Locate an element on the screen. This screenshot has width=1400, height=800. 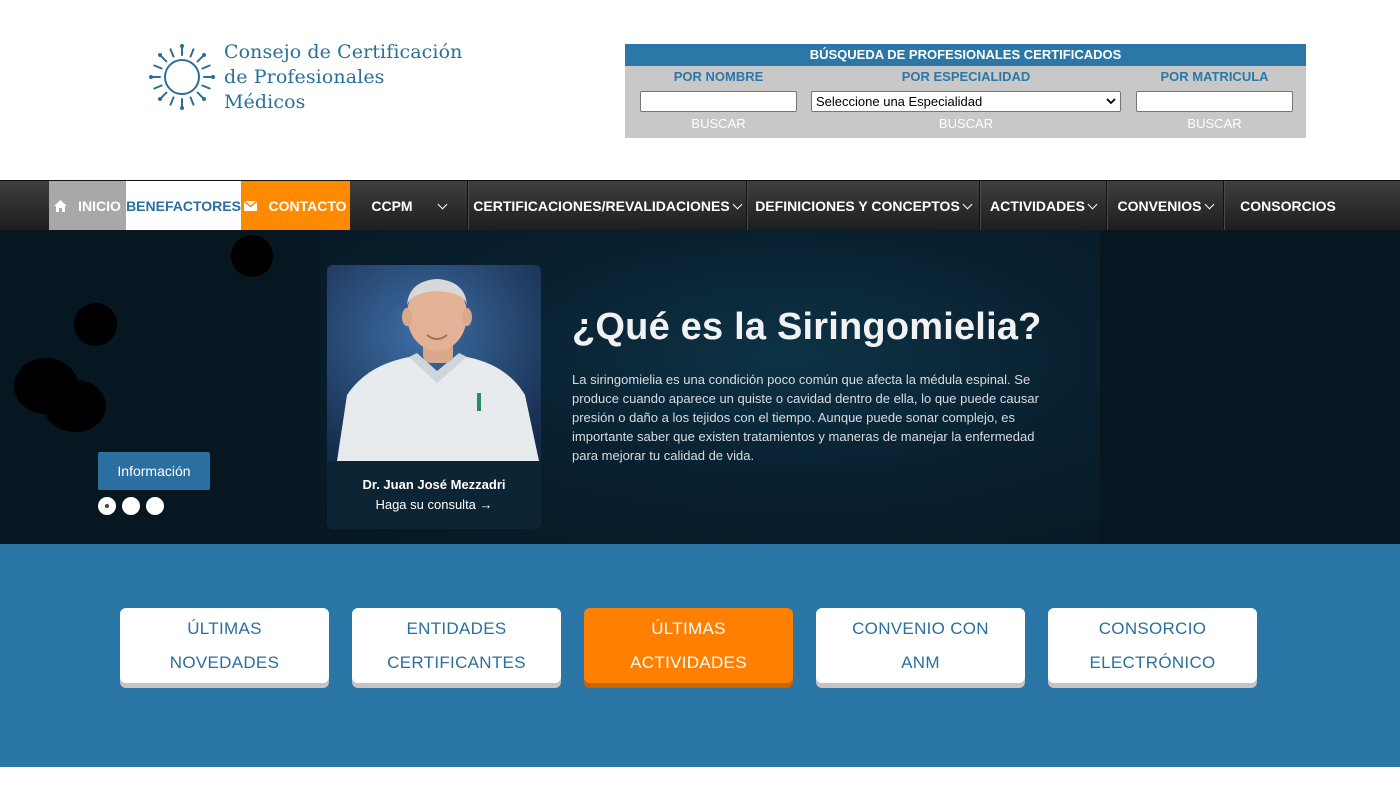
tile-consorcio-electronico: CONSORCIO ELECTRÓNICO is located at coordinates (1152, 645).